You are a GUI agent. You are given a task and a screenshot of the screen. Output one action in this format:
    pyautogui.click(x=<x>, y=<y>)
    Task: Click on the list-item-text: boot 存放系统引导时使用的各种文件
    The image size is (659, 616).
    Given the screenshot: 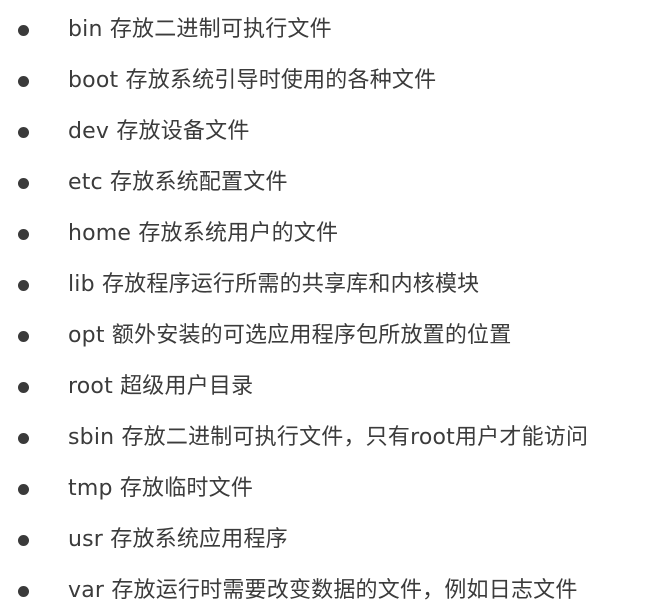 What is the action you would take?
    pyautogui.click(x=252, y=80)
    